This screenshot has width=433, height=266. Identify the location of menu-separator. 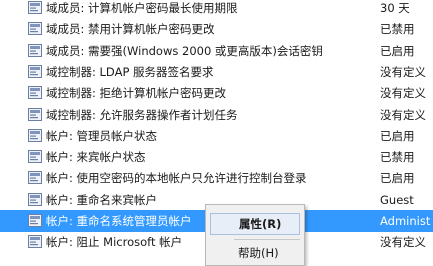
(267, 239).